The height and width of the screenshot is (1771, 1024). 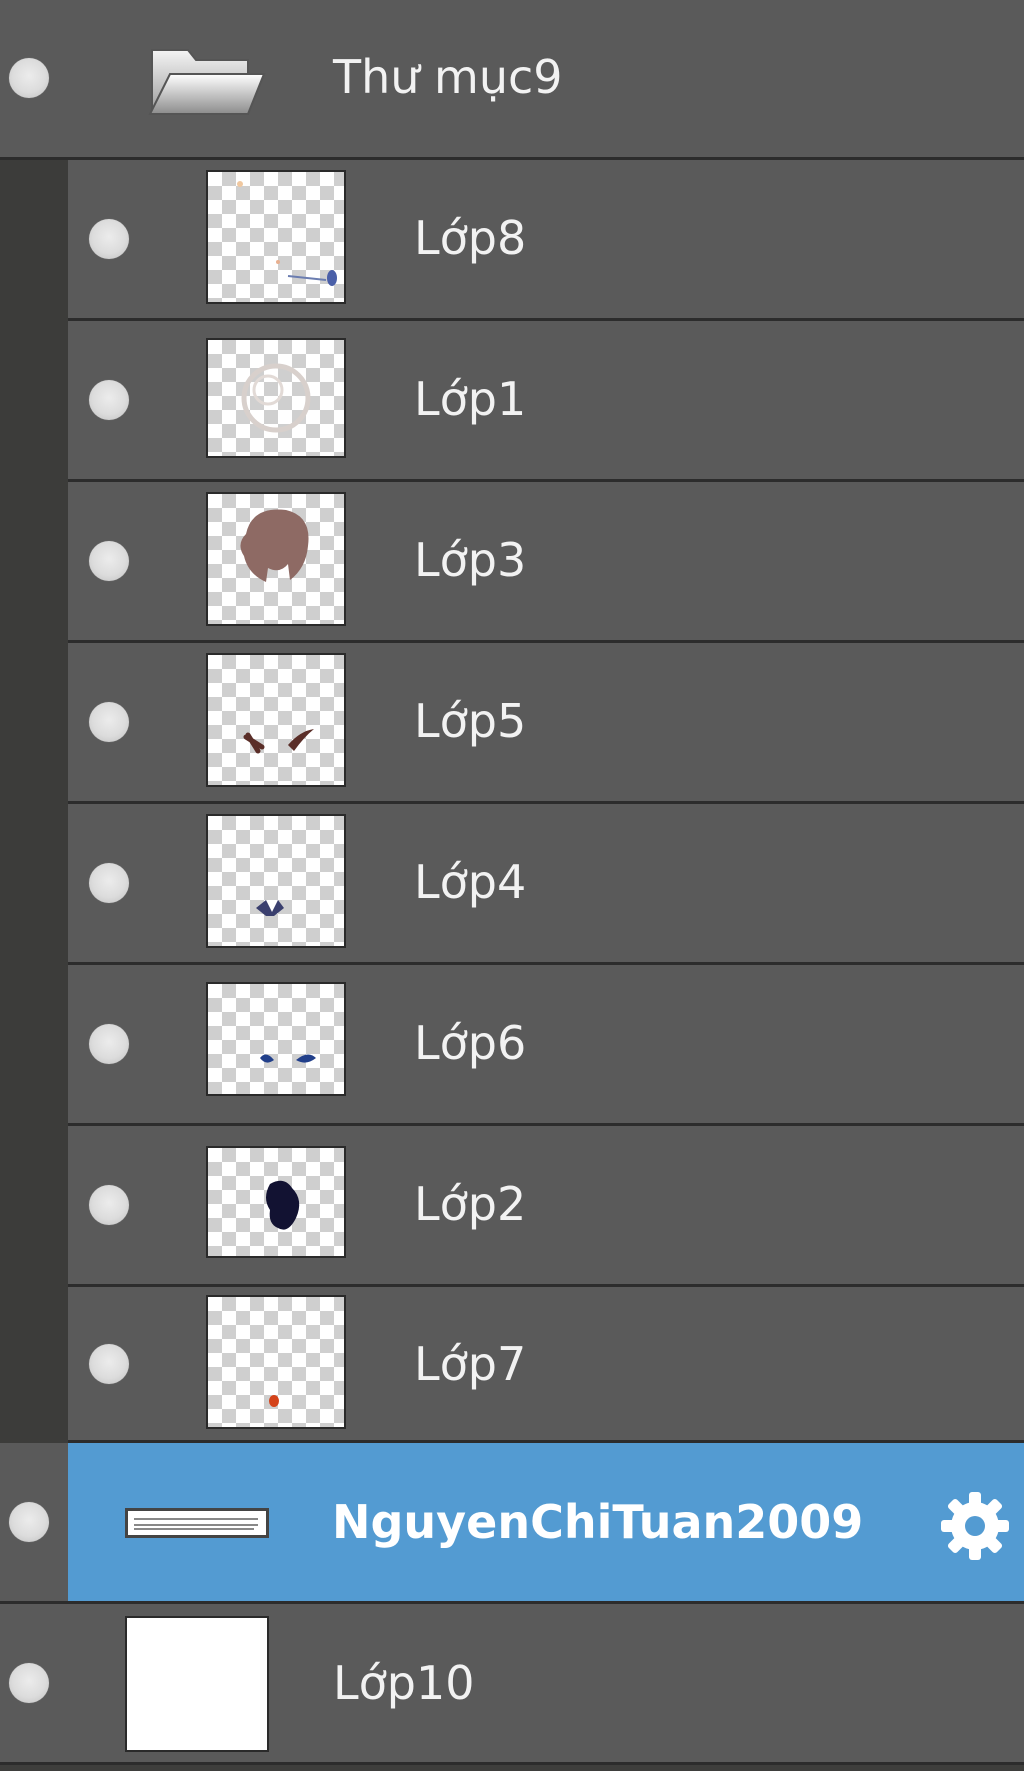 I want to click on layer-folder-row: Thư mục9, so click(x=512, y=80).